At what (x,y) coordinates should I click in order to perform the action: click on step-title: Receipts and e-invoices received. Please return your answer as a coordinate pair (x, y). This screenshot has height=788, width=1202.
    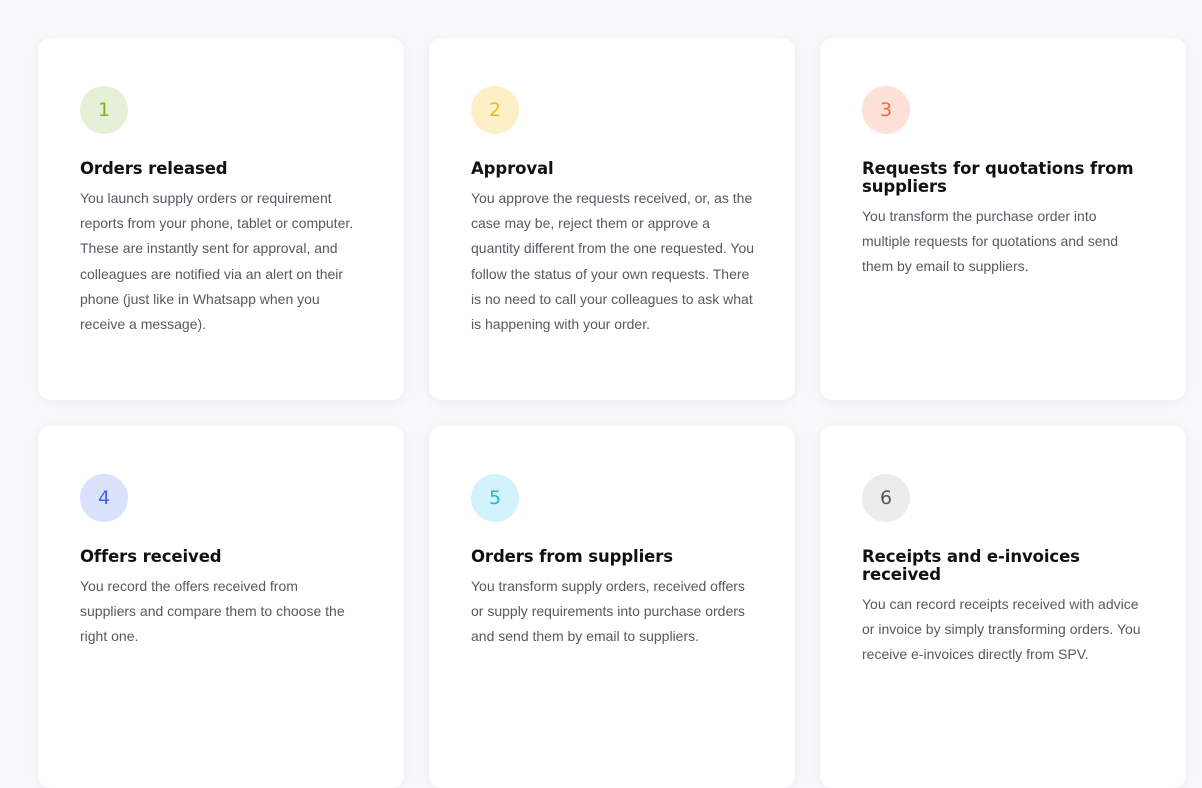
    Looking at the image, I should click on (971, 565).